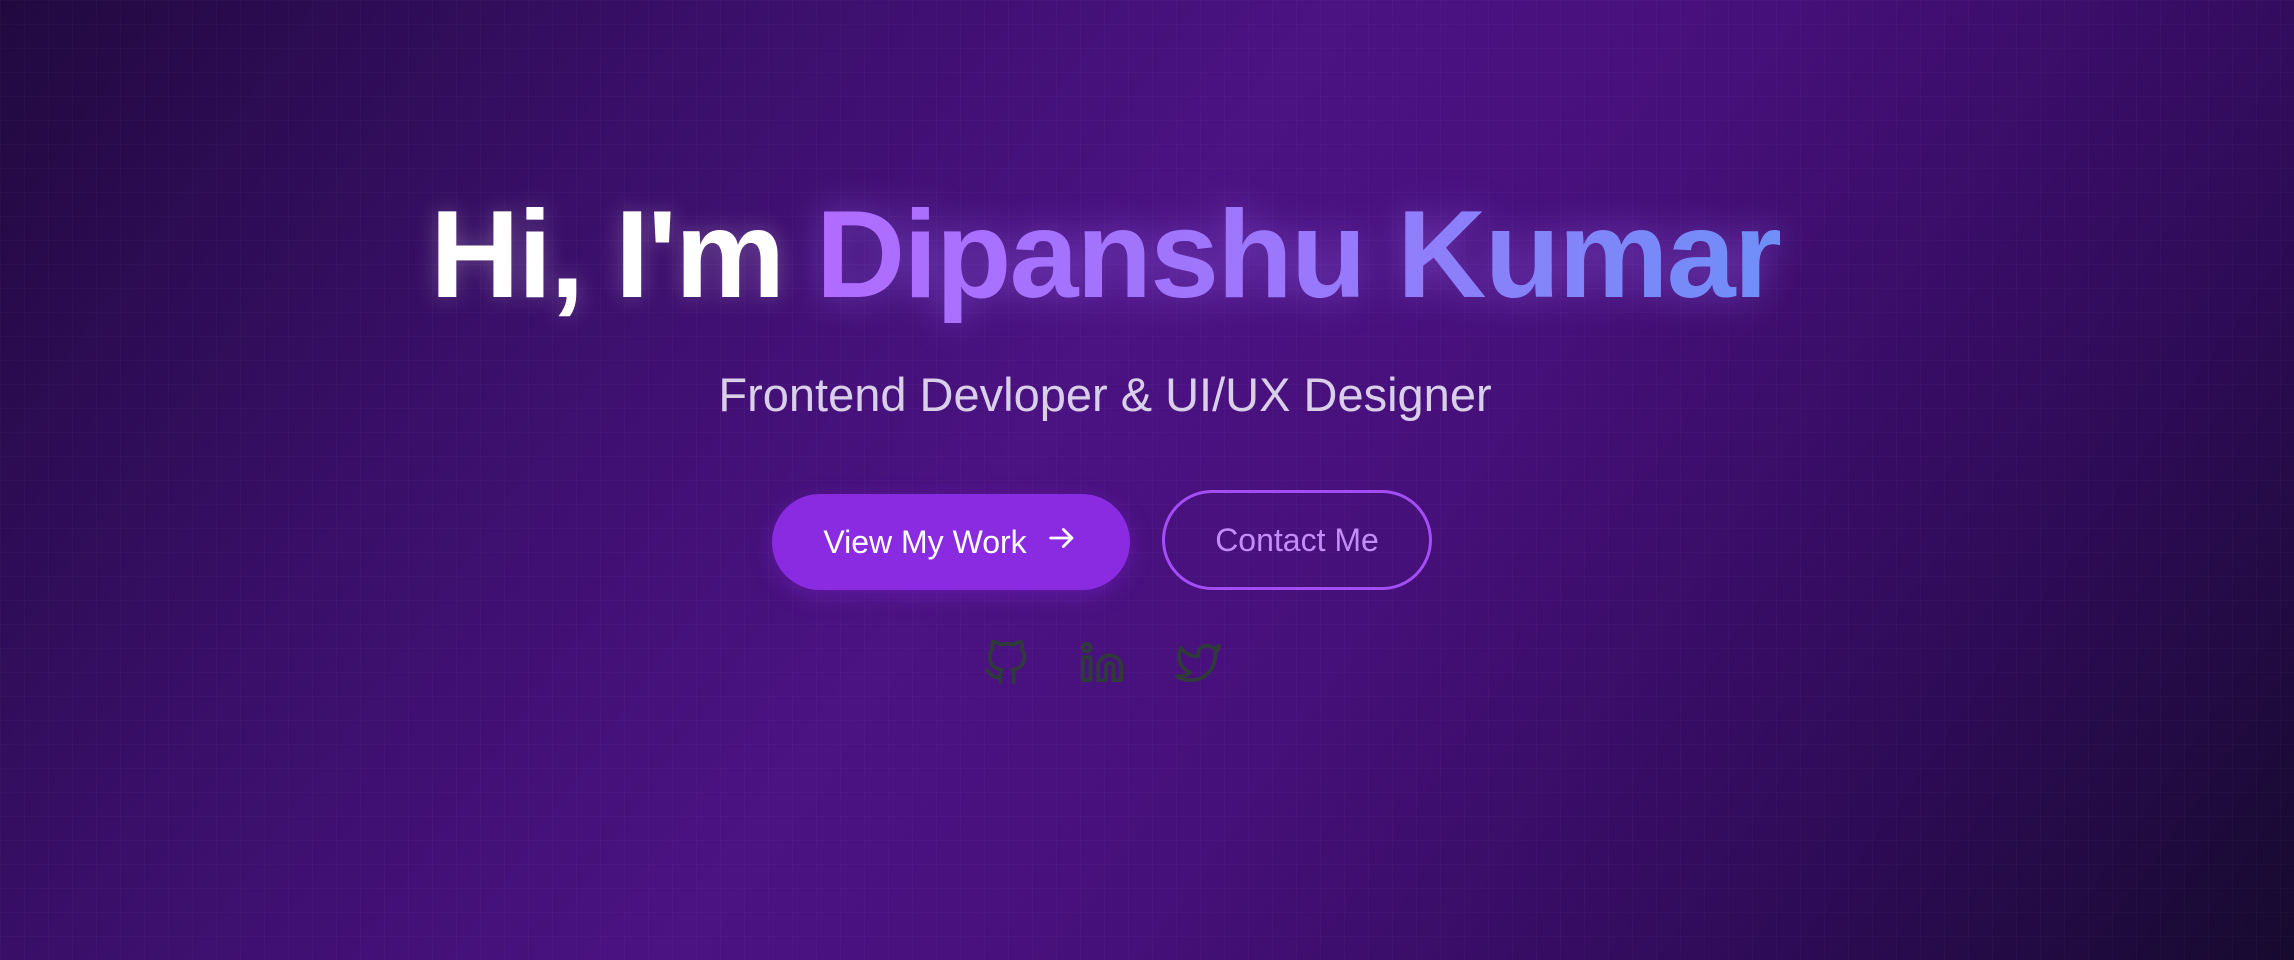 Image resolution: width=2294 pixels, height=960 pixels. Describe the element at coordinates (1297, 540) in the screenshot. I see `contact-me-button: Contact Me` at that location.